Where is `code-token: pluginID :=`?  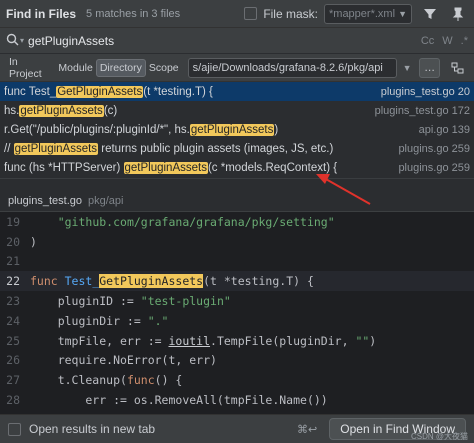
code-token: pluginID := is located at coordinates (85, 301).